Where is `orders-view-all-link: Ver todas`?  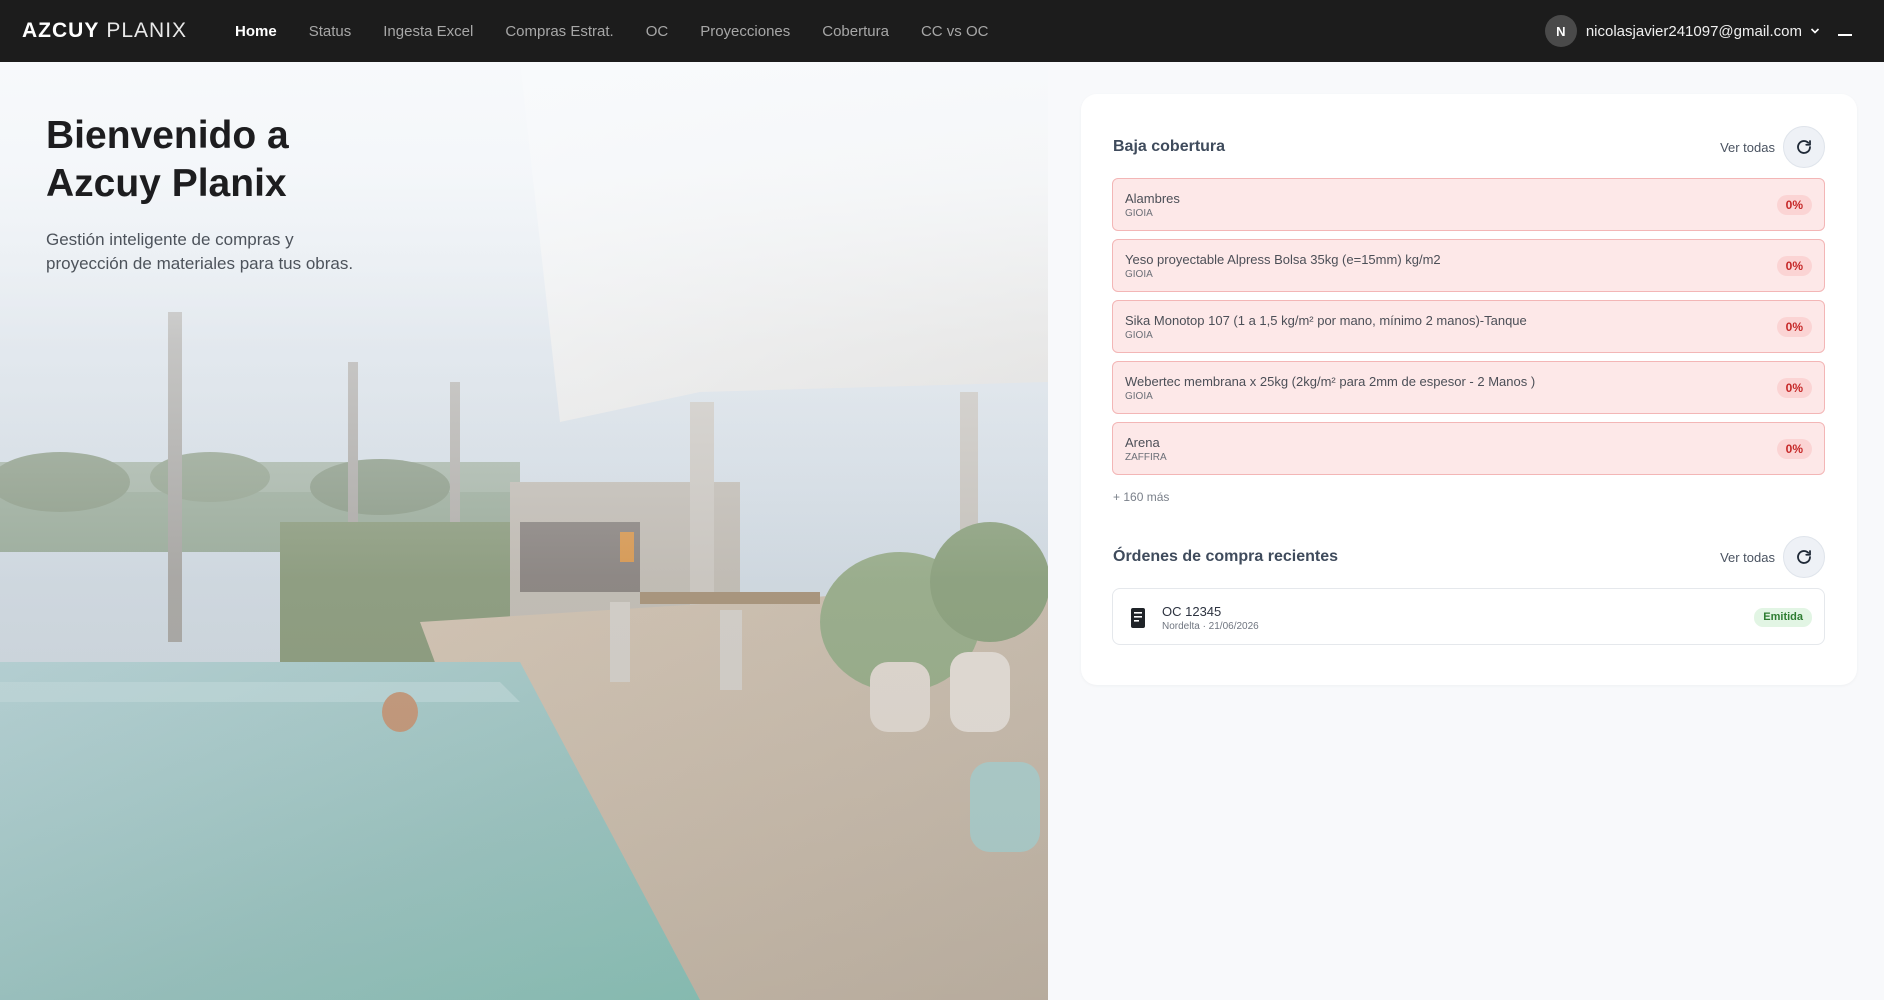
orders-view-all-link: Ver todas is located at coordinates (1747, 557).